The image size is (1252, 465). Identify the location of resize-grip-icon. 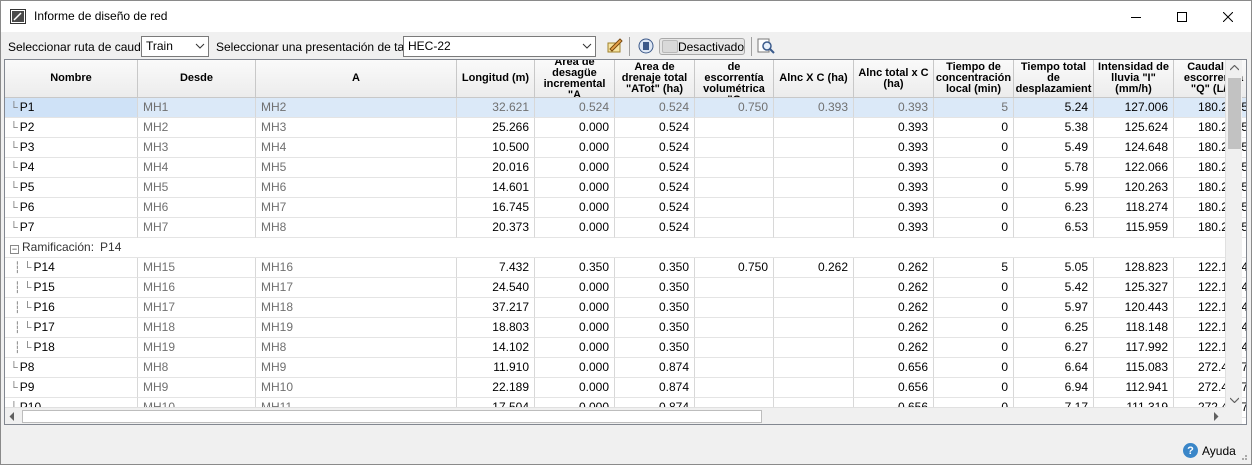
(1243, 456).